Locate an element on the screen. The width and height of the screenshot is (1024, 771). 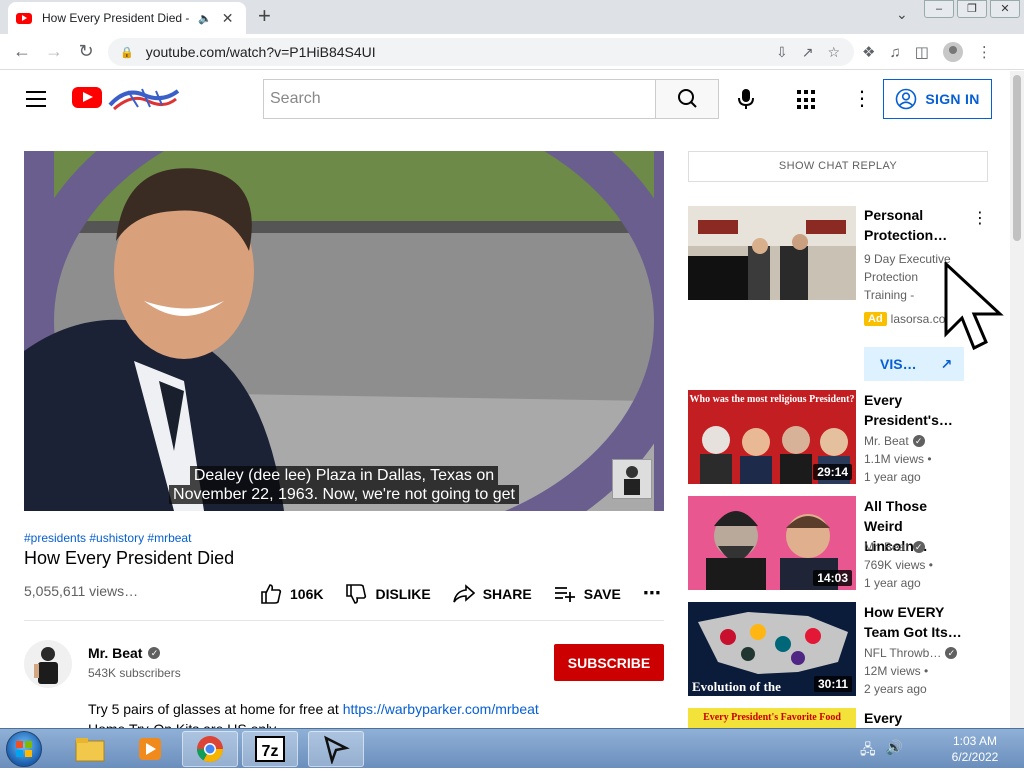
hashtags: #presidents #ushistory #mrbeat is located at coordinates (107, 538).